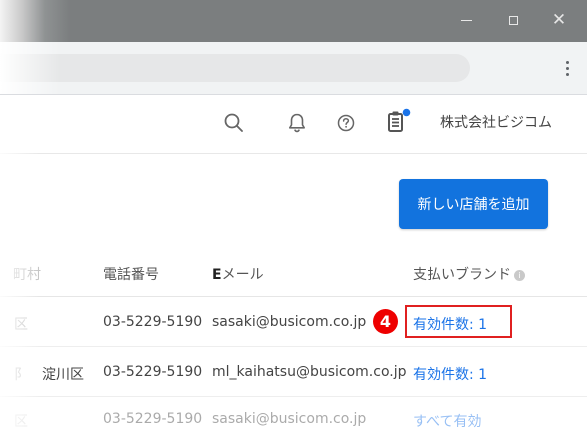 The image size is (587, 437). I want to click on add-store-button: 新しい店舗を追加, so click(473, 204).